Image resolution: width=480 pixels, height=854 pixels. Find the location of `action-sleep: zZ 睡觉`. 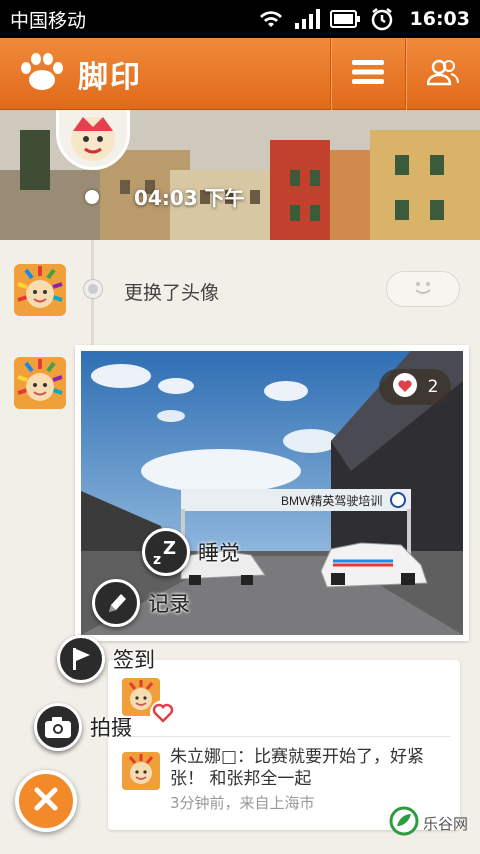

action-sleep: zZ 睡觉 is located at coordinates (191, 552).